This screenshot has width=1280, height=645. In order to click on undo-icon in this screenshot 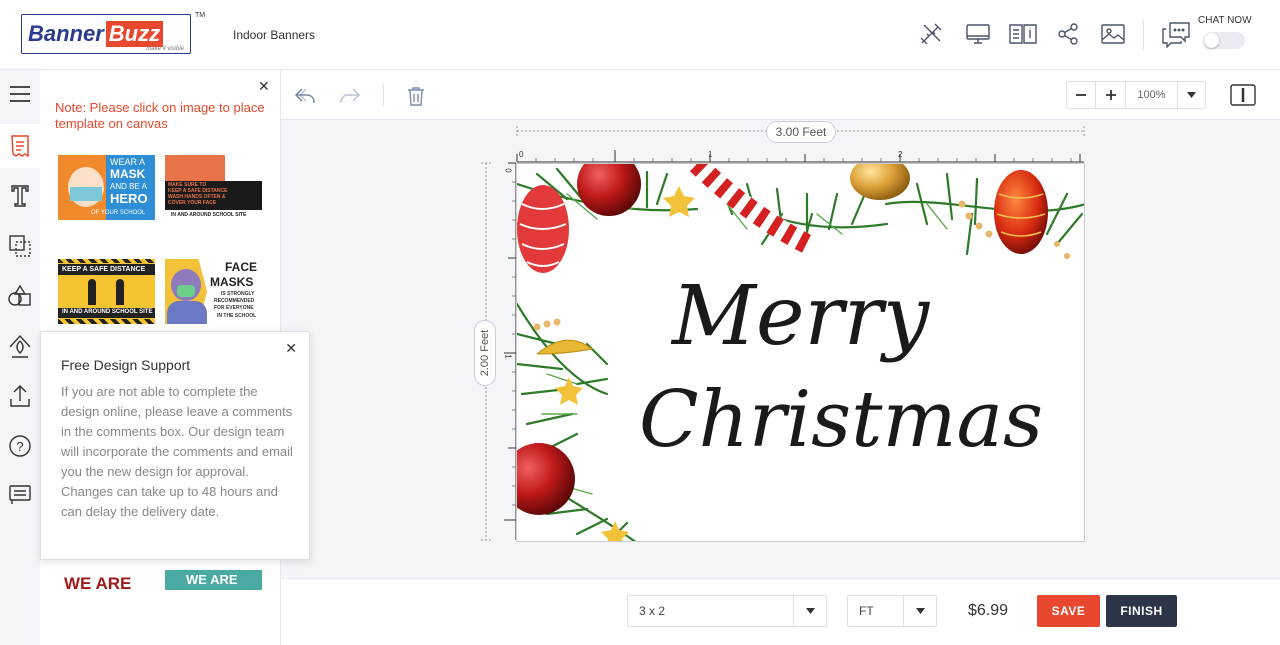, I will do `click(305, 96)`.